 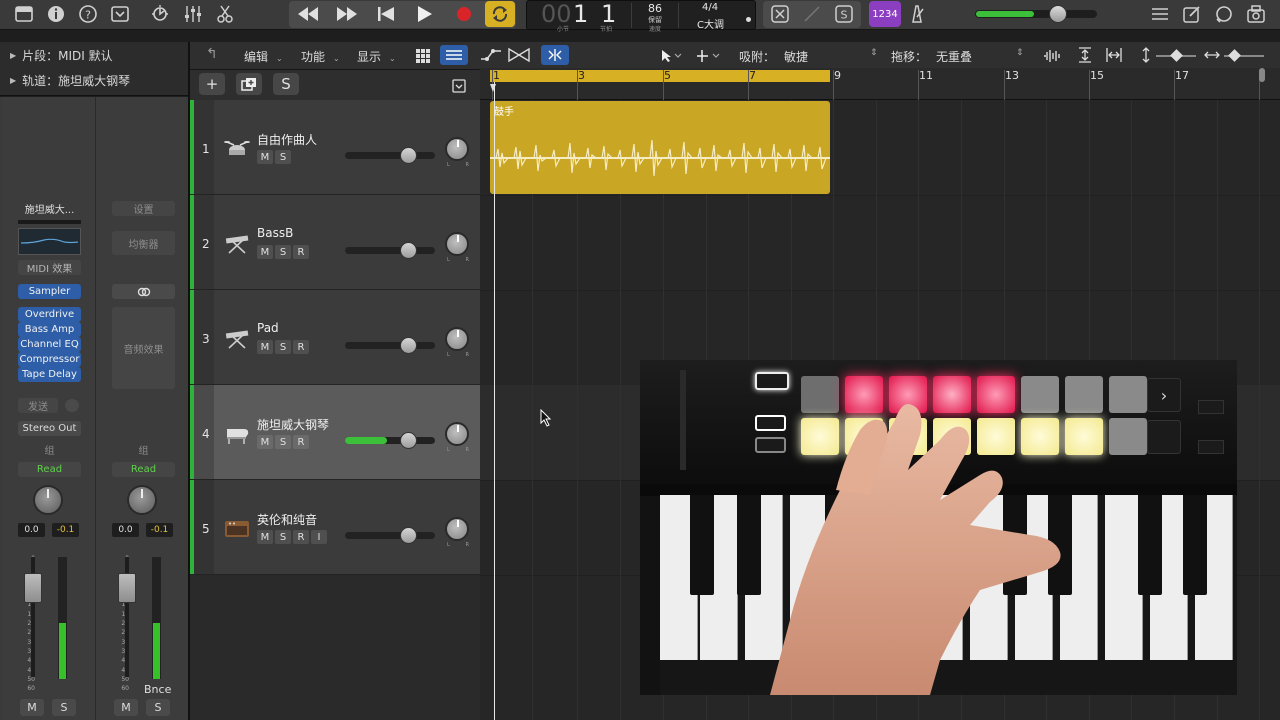 What do you see at coordinates (308, 14) in the screenshot?
I see `rewind-icon` at bounding box center [308, 14].